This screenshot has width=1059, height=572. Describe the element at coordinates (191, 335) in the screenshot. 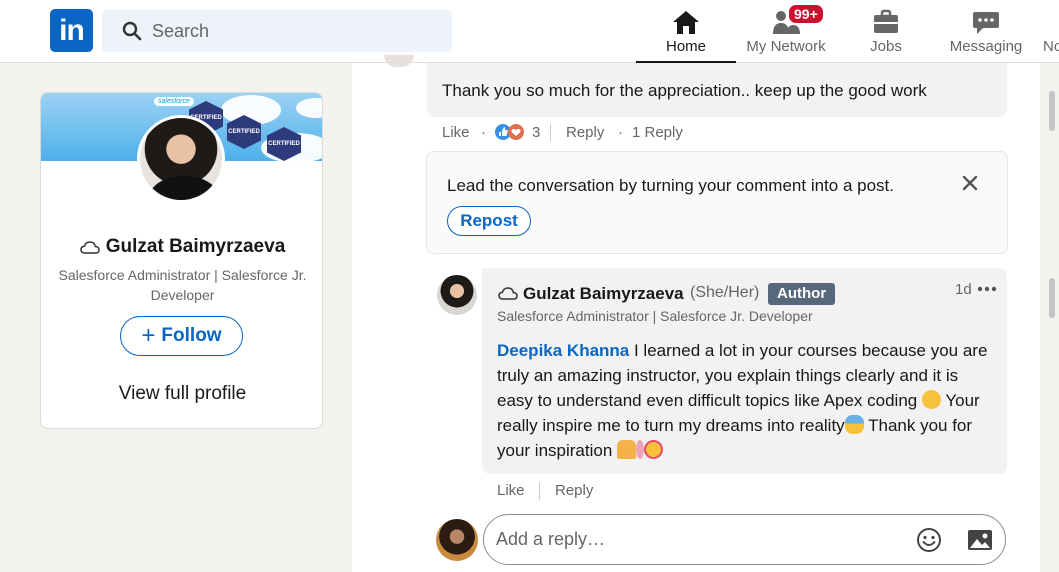

I see `follow-label: Follow` at that location.